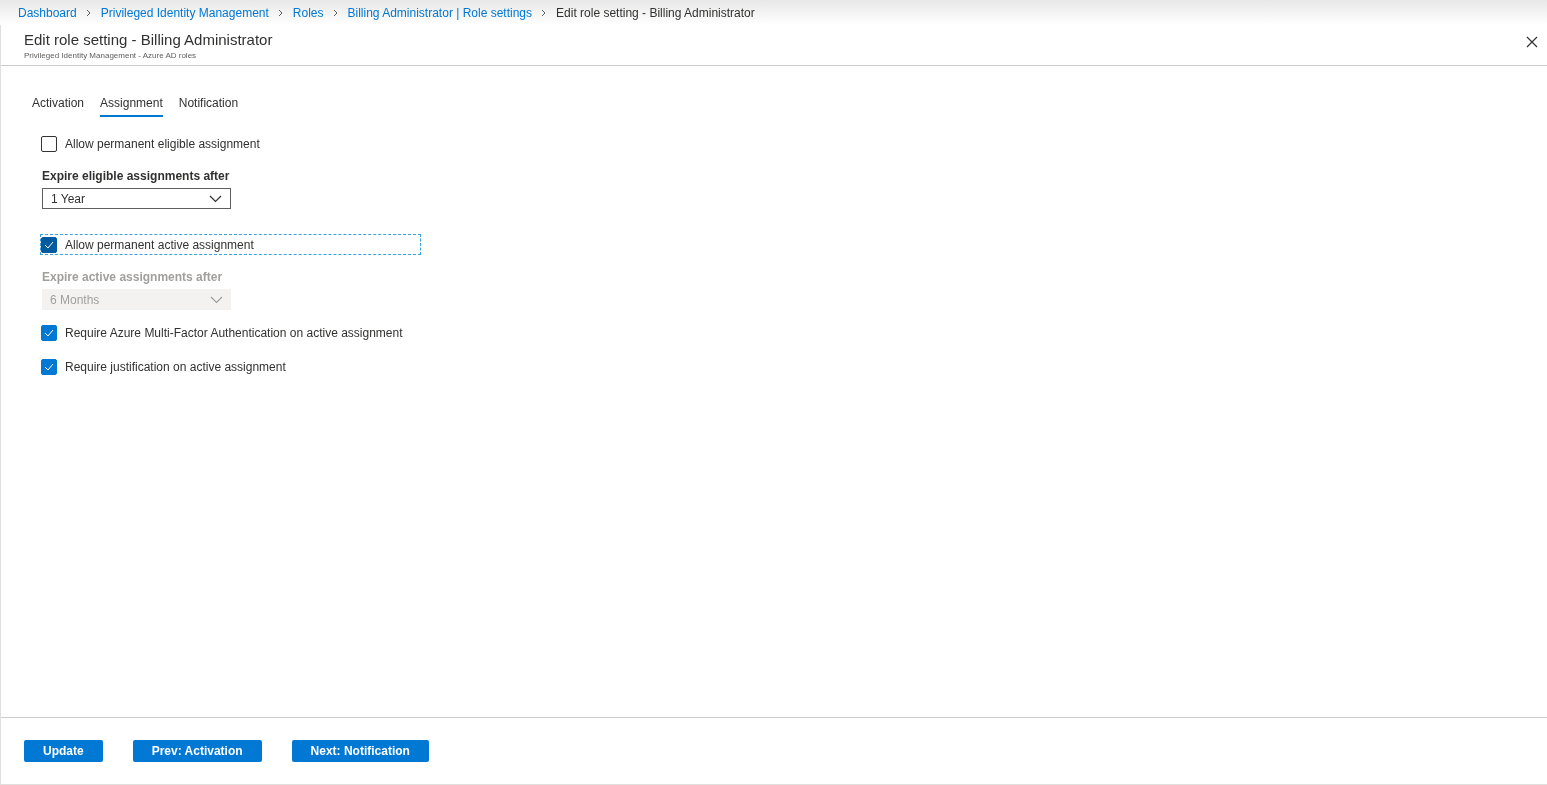 This screenshot has height=785, width=1547. What do you see at coordinates (47, 12) in the screenshot?
I see `breadcrumb-link: Dashboard` at bounding box center [47, 12].